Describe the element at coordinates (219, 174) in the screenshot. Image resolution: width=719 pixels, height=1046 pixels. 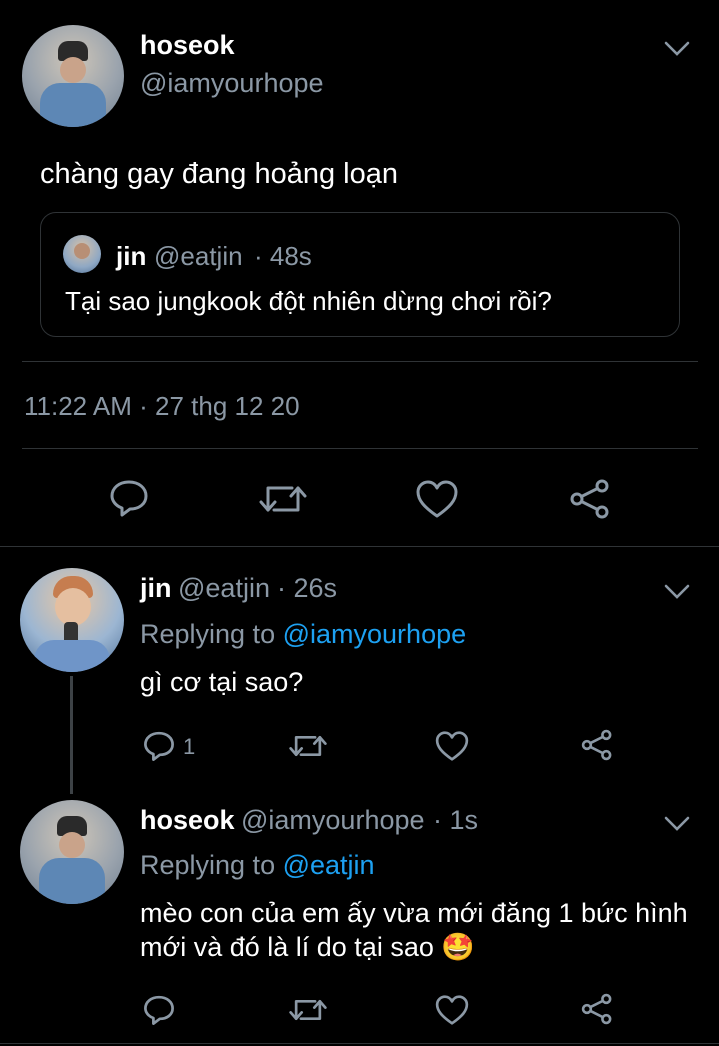
I see `tweet-text: chàng gay đang hoảng loạn` at that location.